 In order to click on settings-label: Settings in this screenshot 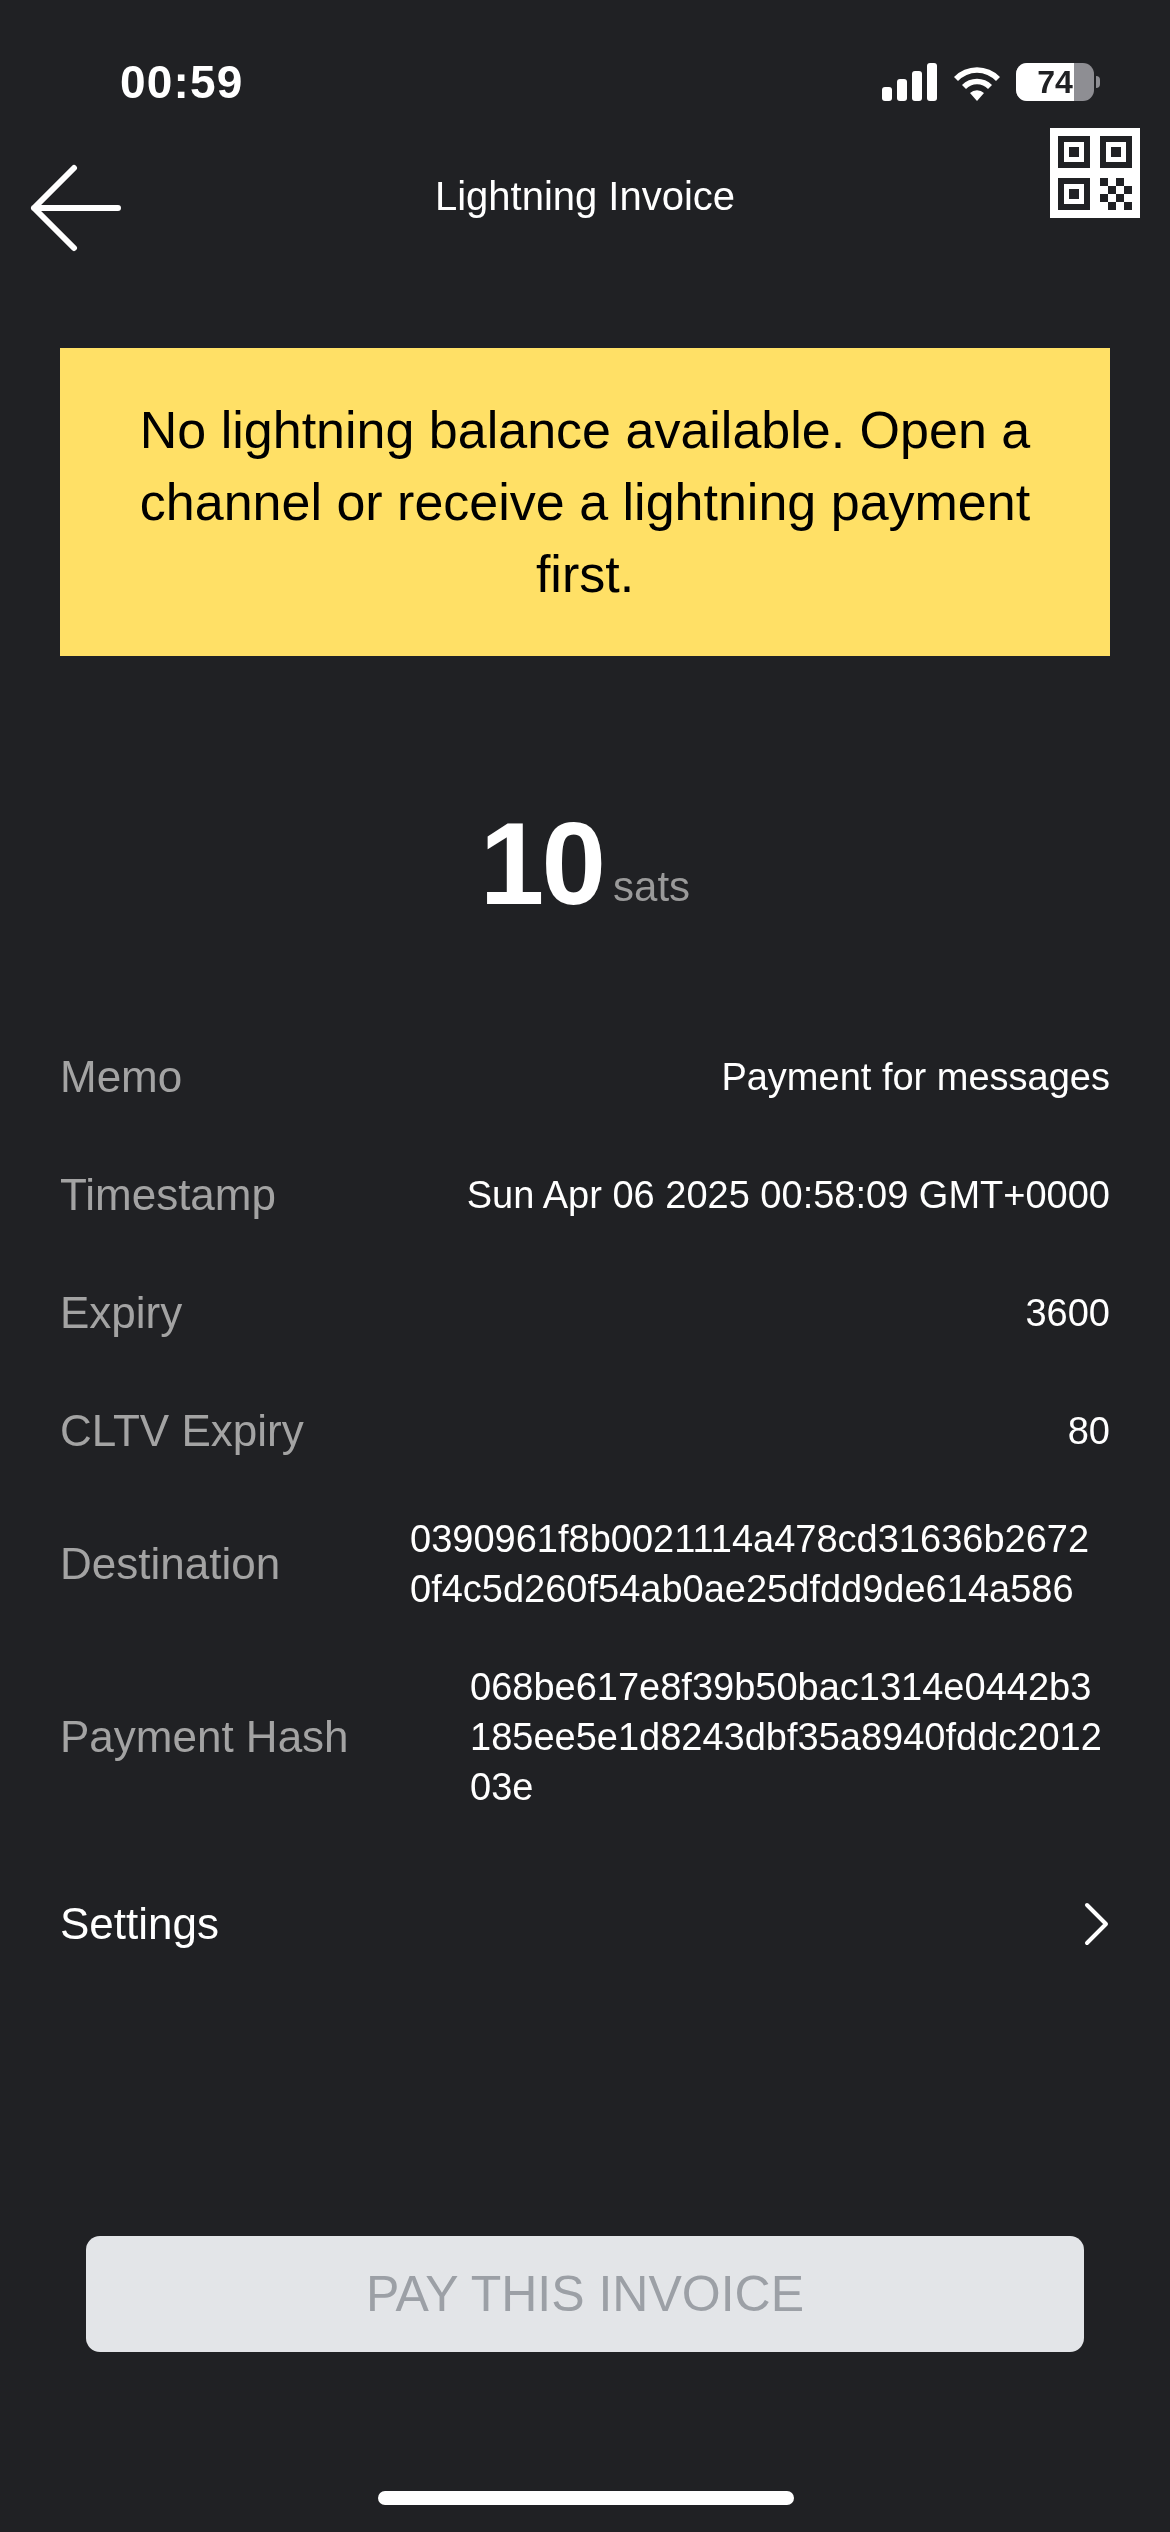, I will do `click(139, 1924)`.